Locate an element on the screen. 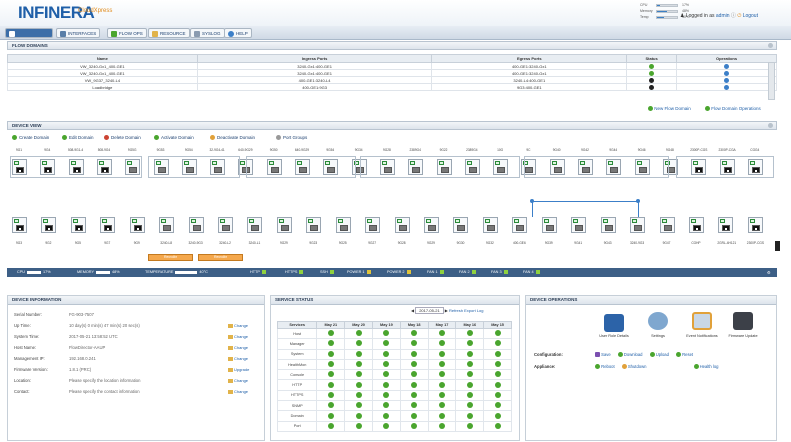  settings-icon: ⚙ is located at coordinates (768, 272).